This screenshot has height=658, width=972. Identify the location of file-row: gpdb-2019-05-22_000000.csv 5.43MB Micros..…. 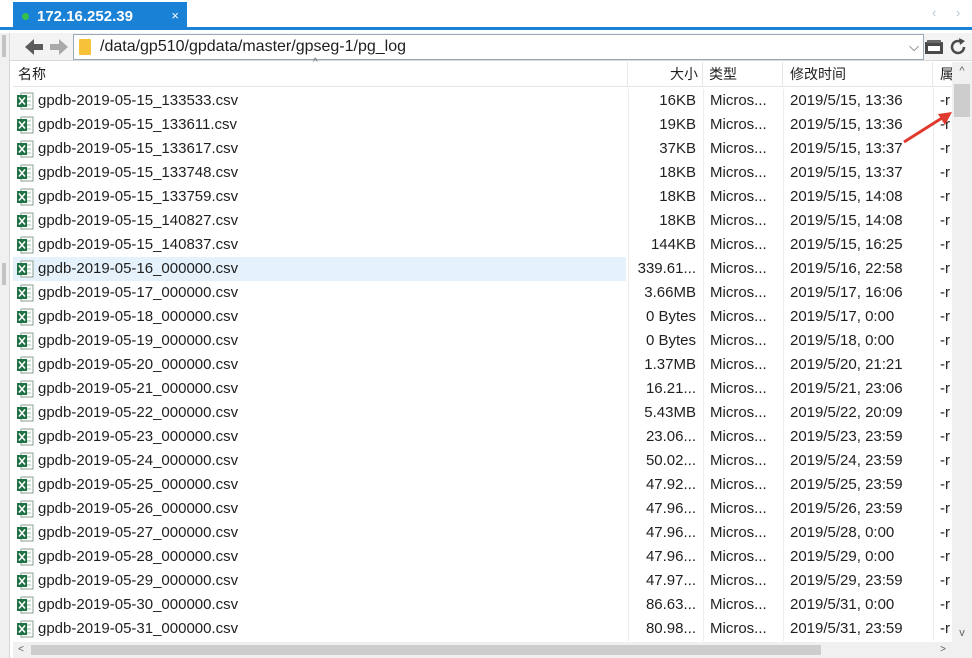
(482, 413).